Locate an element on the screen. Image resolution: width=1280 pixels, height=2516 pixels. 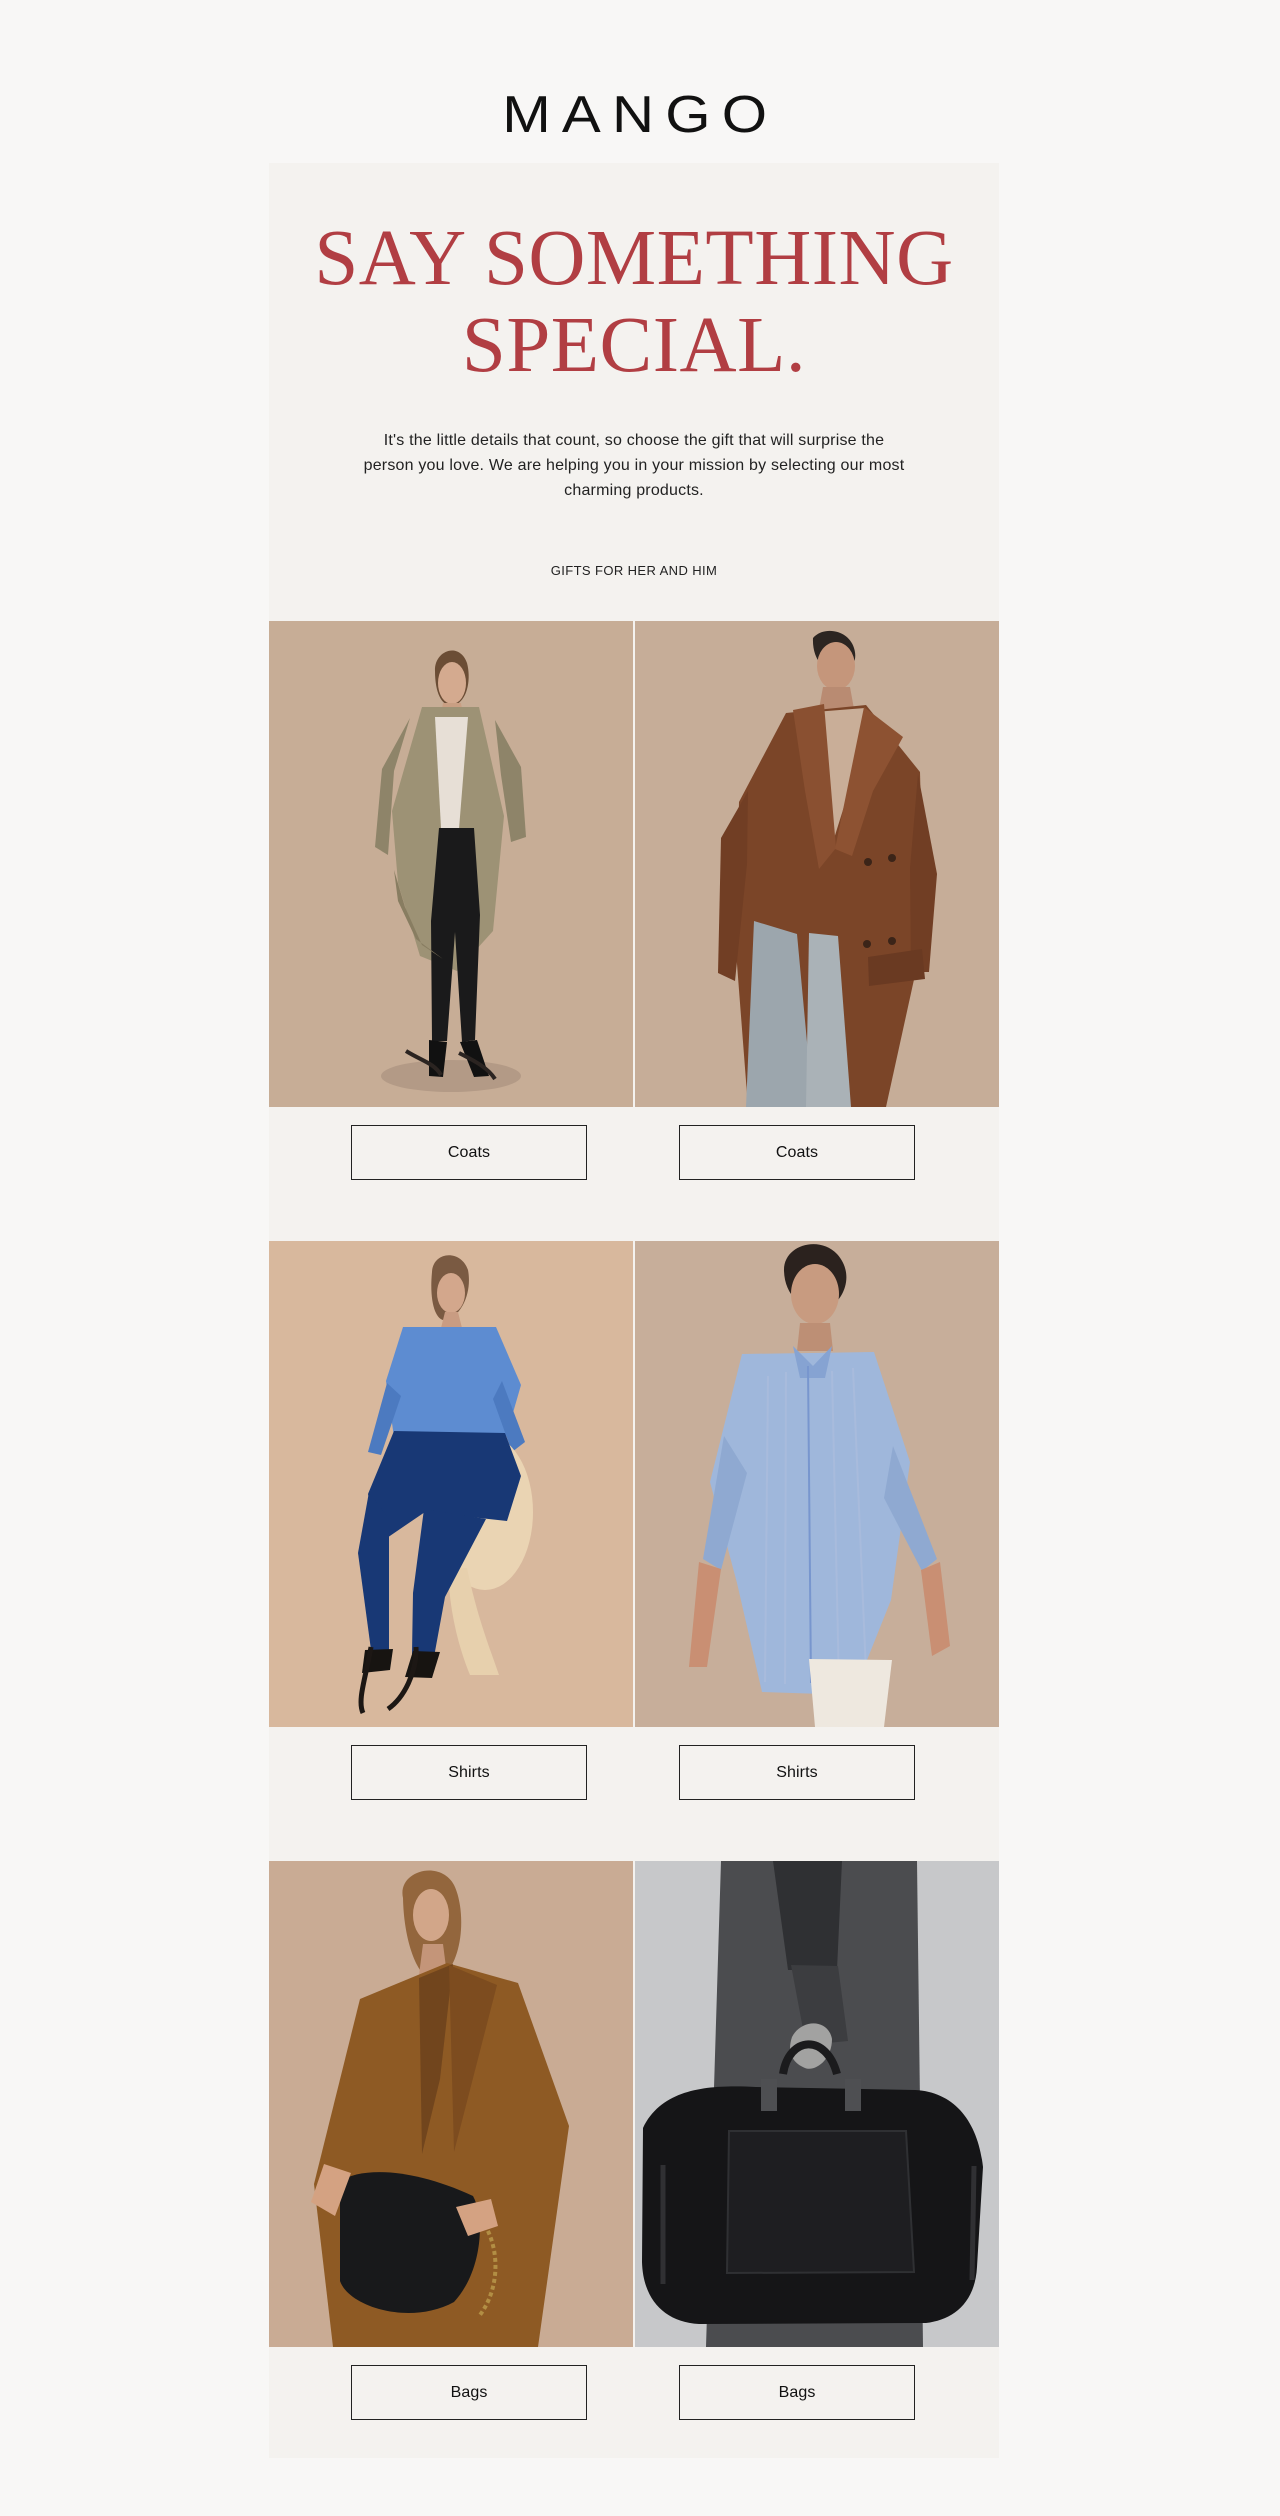
hero-headline-line-2: SPECIAL. is located at coordinates (634, 345).